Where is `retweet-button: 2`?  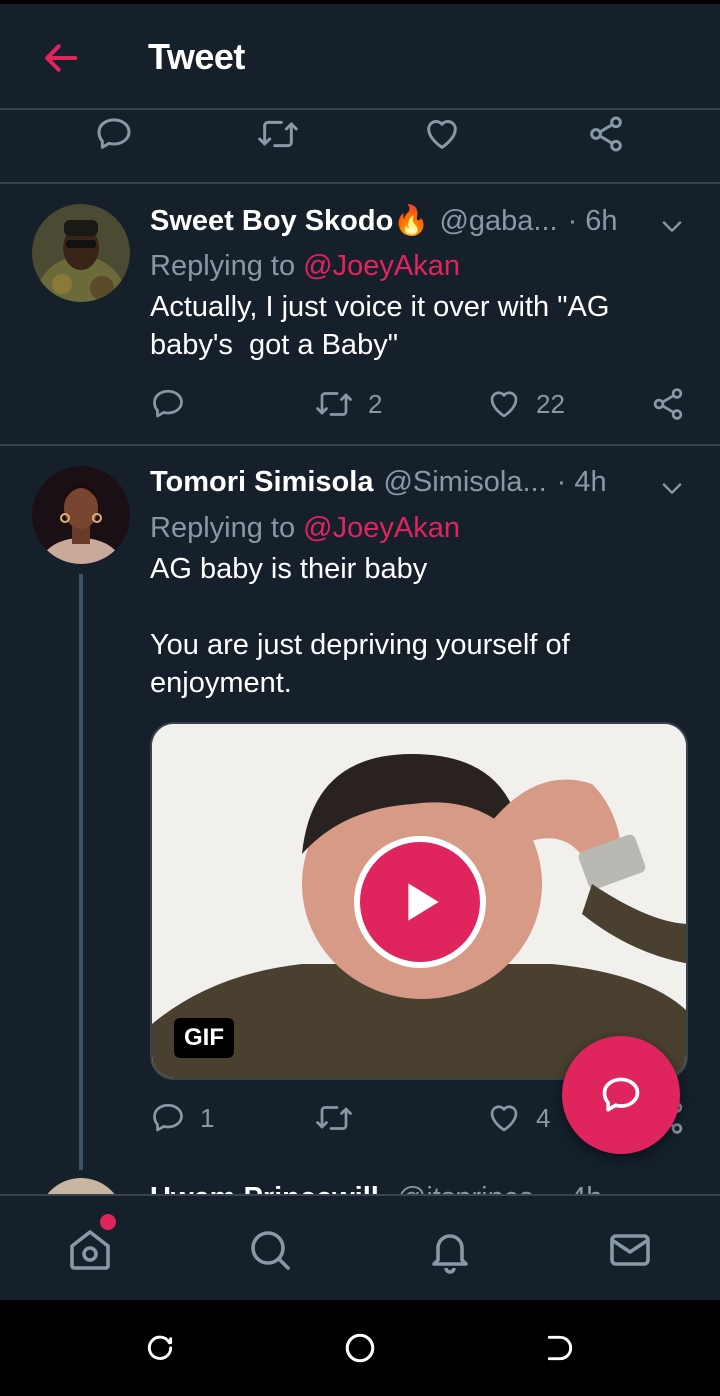 retweet-button: 2 is located at coordinates (348, 404).